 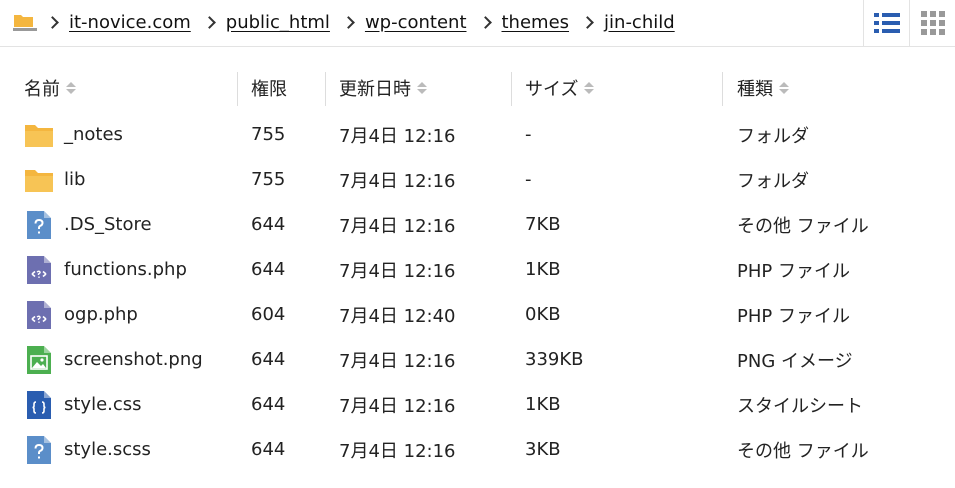 I want to click on file-name: style.css, so click(x=103, y=404).